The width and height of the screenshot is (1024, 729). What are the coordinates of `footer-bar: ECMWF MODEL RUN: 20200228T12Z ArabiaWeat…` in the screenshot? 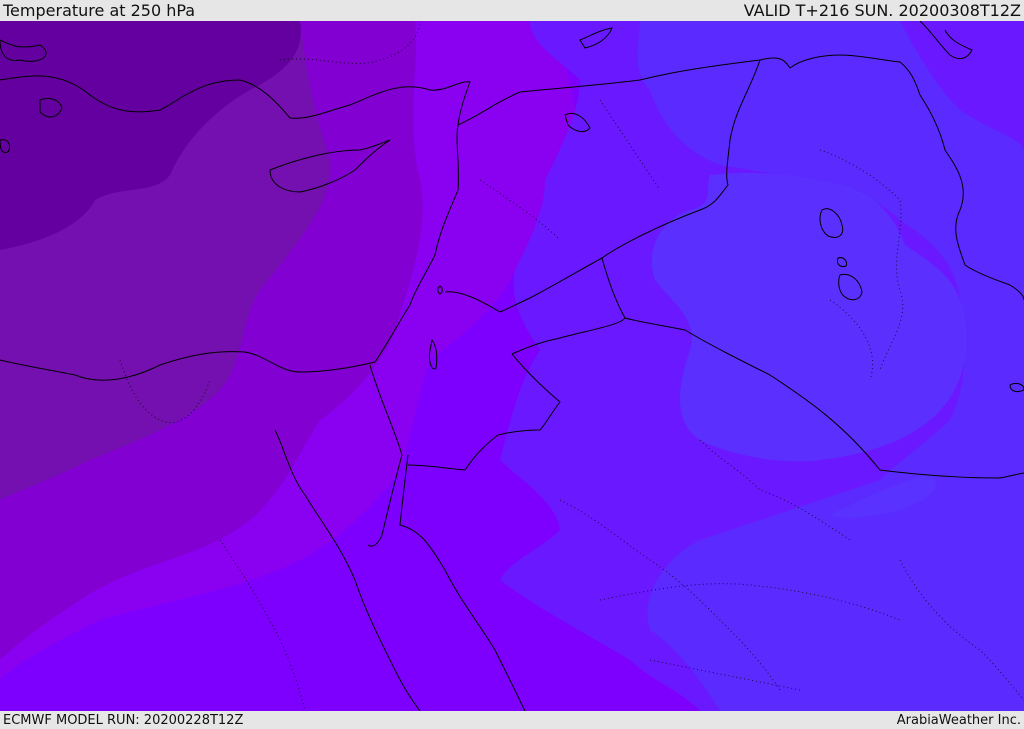 It's located at (512, 720).